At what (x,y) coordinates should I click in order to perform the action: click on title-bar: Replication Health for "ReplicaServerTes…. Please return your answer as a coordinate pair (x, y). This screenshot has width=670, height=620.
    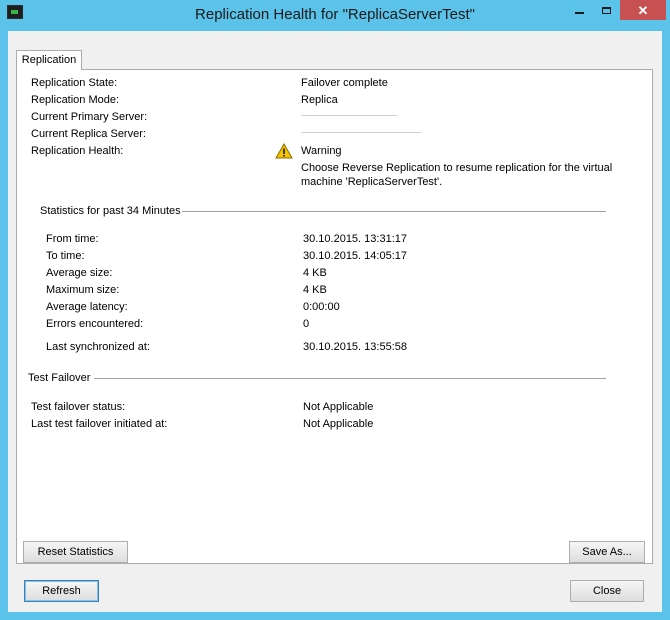
    Looking at the image, I should click on (335, 15).